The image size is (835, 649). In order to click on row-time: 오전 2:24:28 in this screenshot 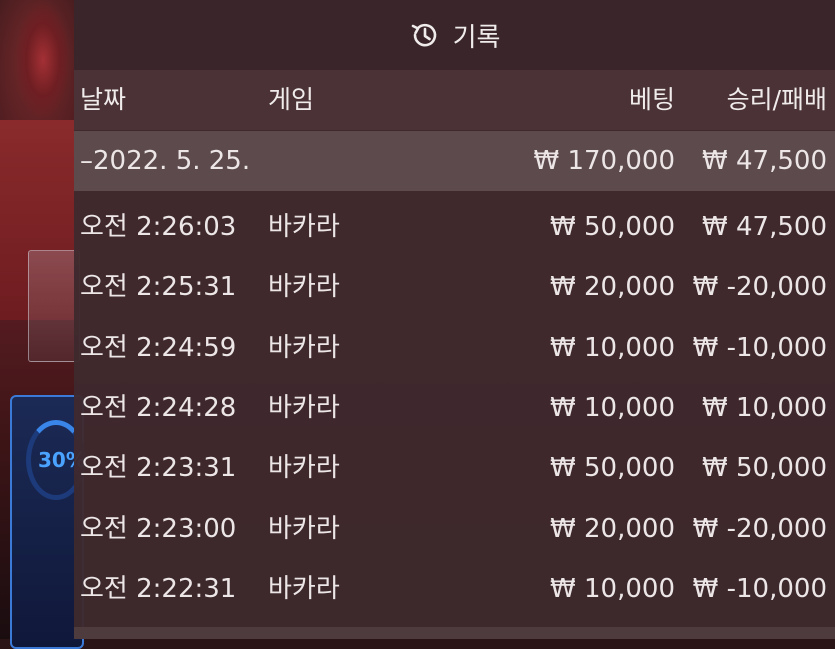, I will do `click(158, 408)`.